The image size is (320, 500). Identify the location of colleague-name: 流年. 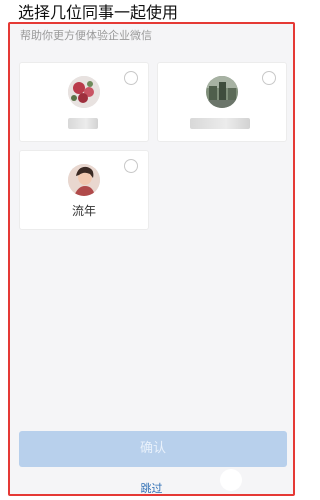
(83, 211).